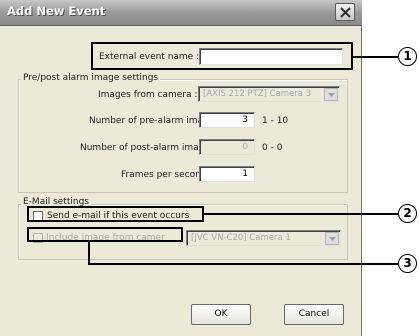 The image size is (419, 336). I want to click on images-from-camera-dropdown-button, so click(331, 94).